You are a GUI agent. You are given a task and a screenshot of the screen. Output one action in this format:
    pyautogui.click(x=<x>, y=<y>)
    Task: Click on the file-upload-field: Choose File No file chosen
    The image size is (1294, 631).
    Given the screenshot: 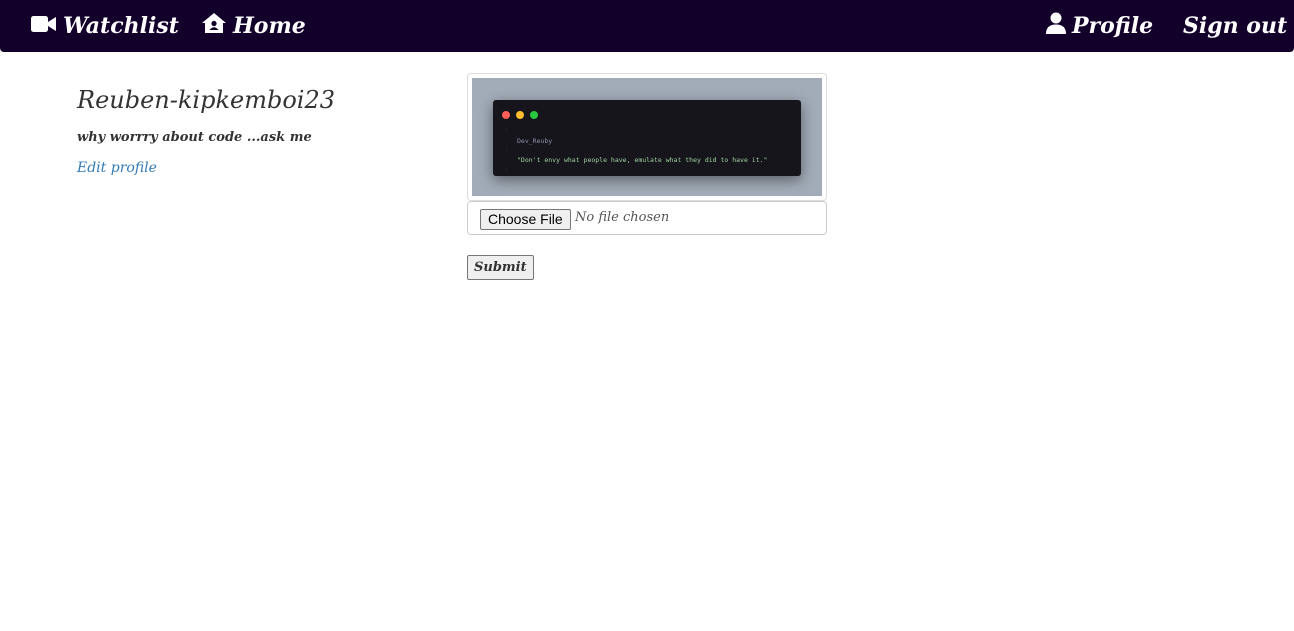 What is the action you would take?
    pyautogui.click(x=647, y=218)
    